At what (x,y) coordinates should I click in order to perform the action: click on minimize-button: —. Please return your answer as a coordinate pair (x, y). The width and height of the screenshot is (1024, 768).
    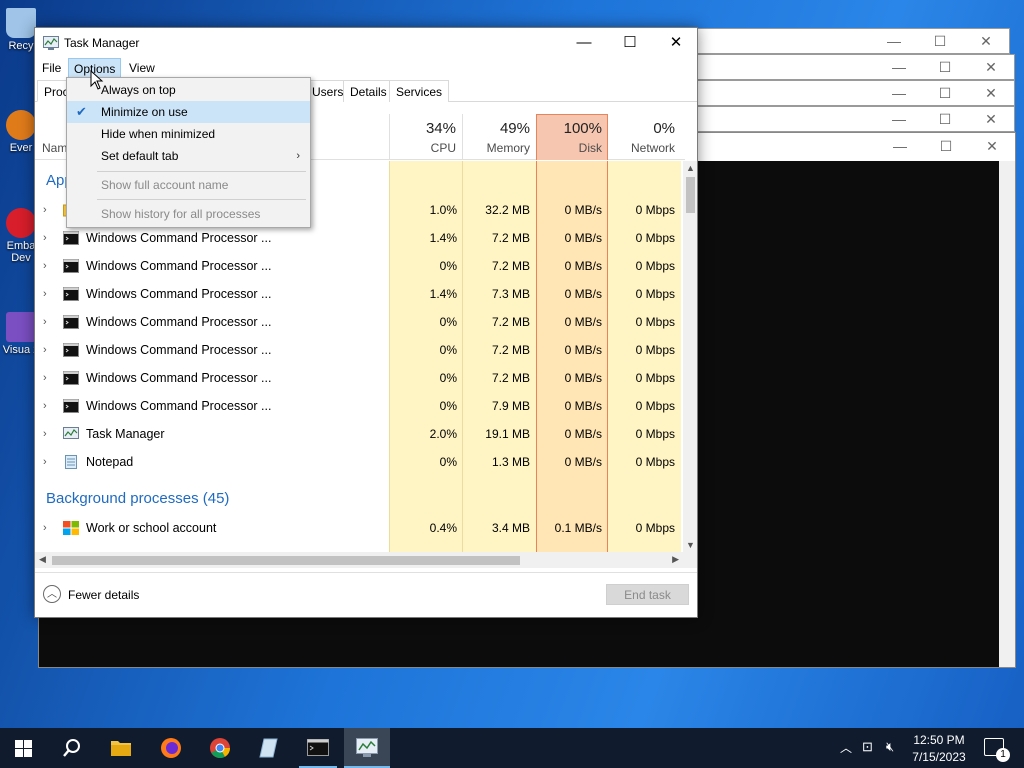
    Looking at the image, I should click on (584, 42).